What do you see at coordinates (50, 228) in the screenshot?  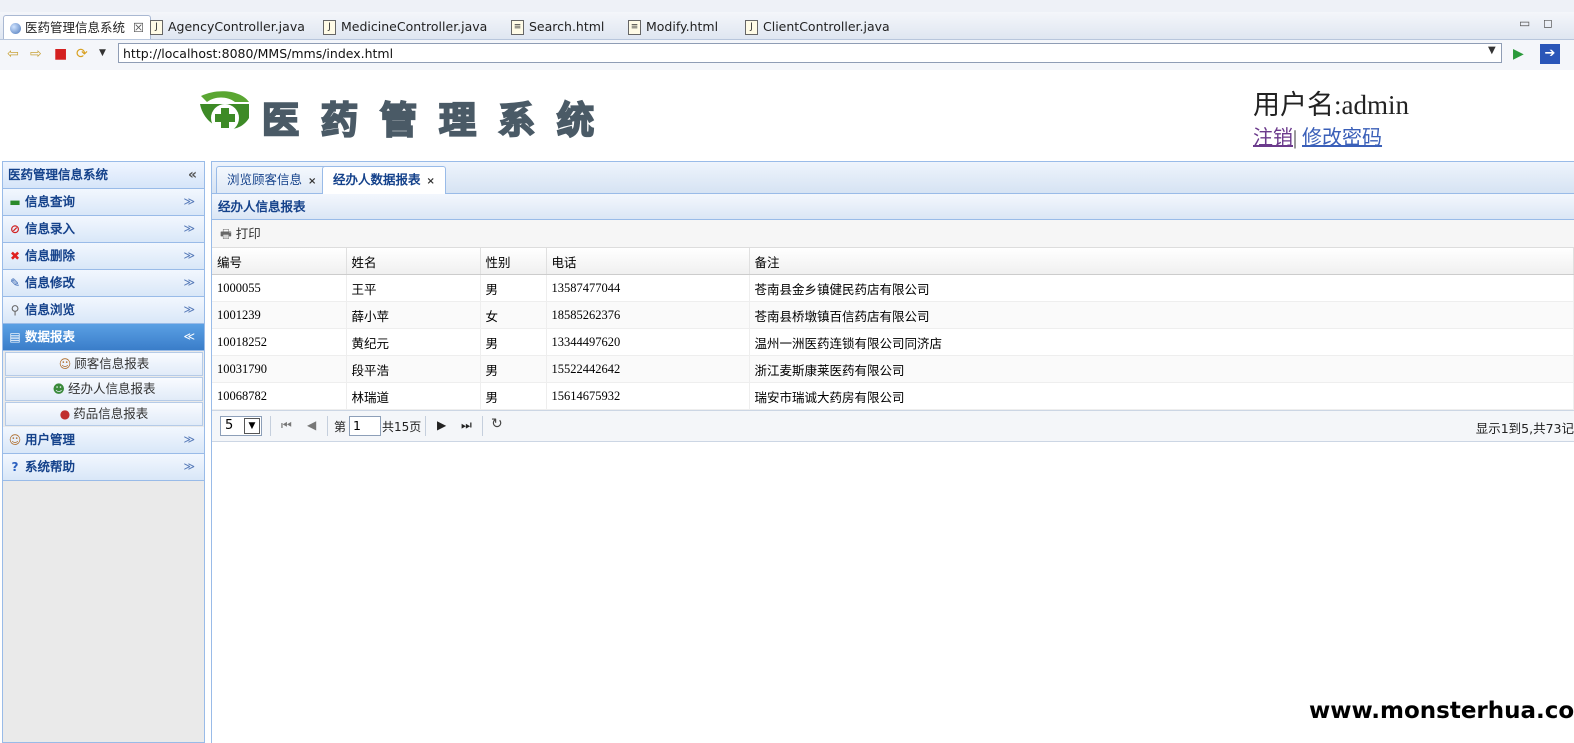 I see `sidebar-item-label: 信息录入` at bounding box center [50, 228].